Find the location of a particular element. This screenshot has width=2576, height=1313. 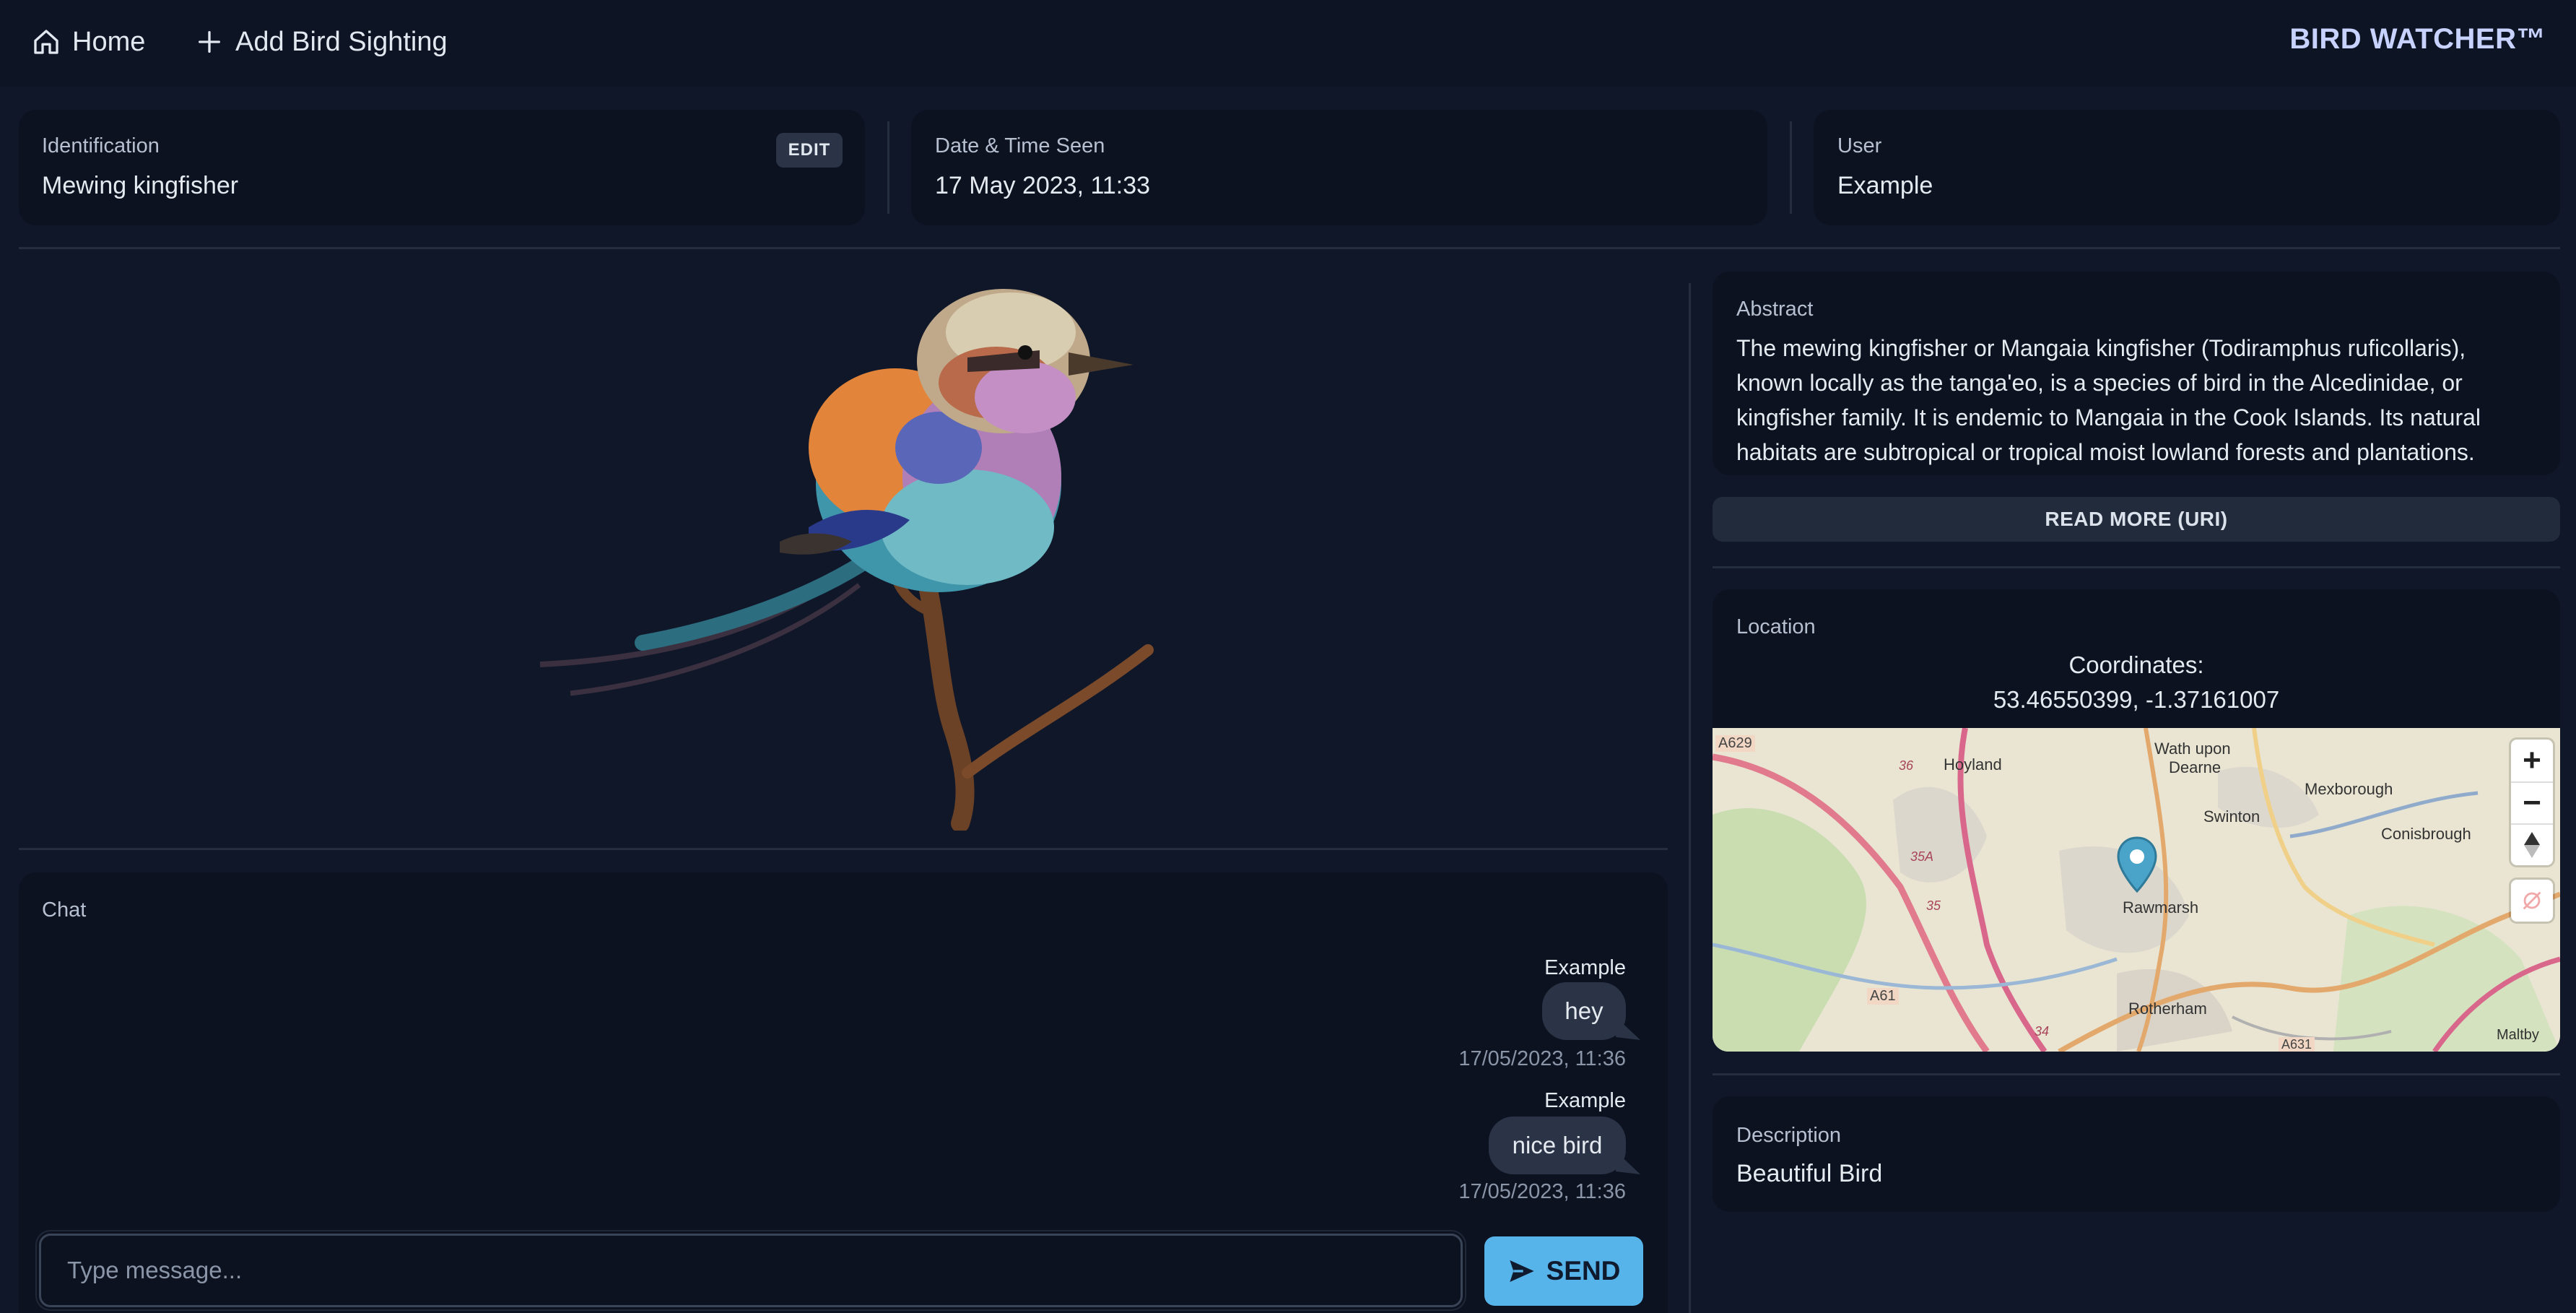

home-icon is located at coordinates (46, 42).